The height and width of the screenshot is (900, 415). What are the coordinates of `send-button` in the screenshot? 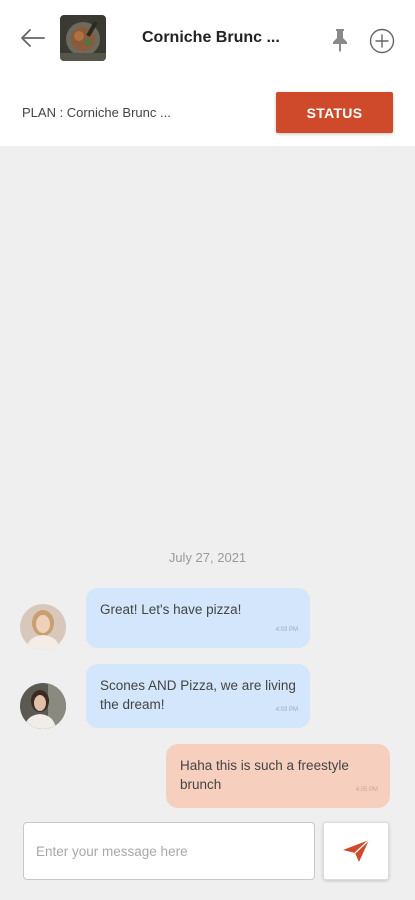 It's located at (356, 851).